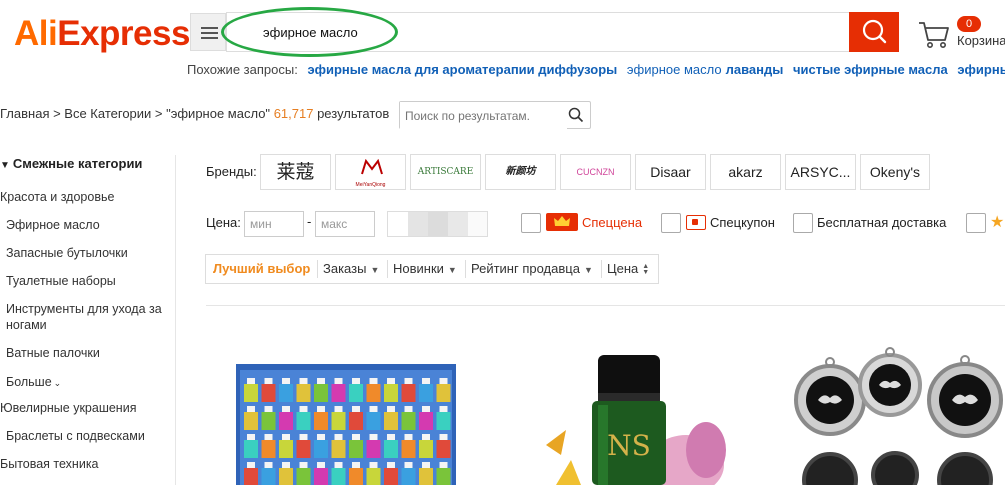 The height and width of the screenshot is (485, 1005). What do you see at coordinates (895, 172) in the screenshot?
I see `brand-logo: Okeny's` at bounding box center [895, 172].